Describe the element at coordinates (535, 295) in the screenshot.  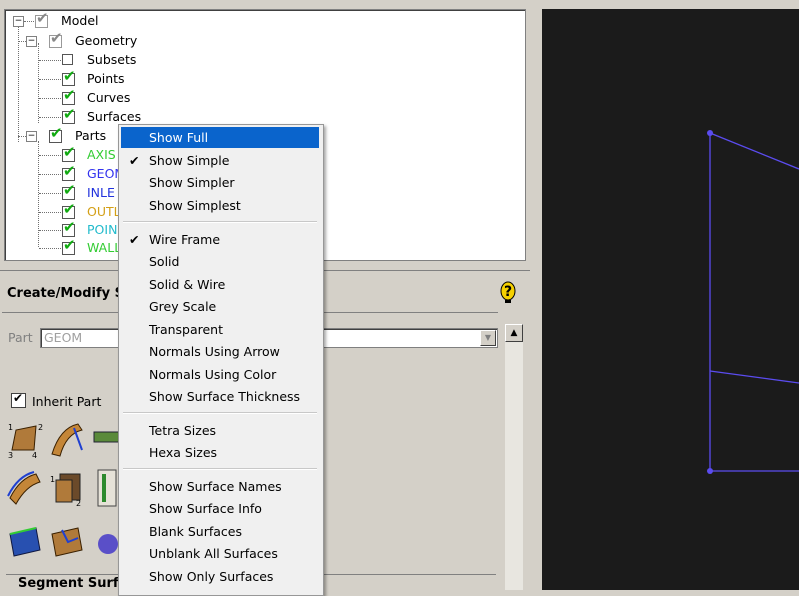
I see `panel-splitter` at that location.